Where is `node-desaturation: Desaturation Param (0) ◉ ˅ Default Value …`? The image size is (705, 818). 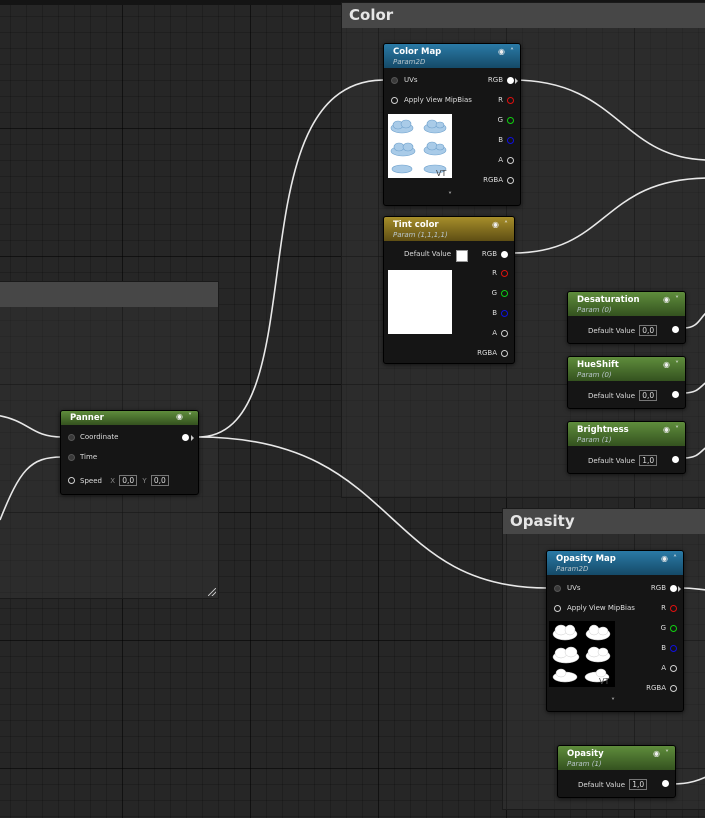
node-desaturation: Desaturation Param (0) ◉ ˅ Default Value … is located at coordinates (626, 317).